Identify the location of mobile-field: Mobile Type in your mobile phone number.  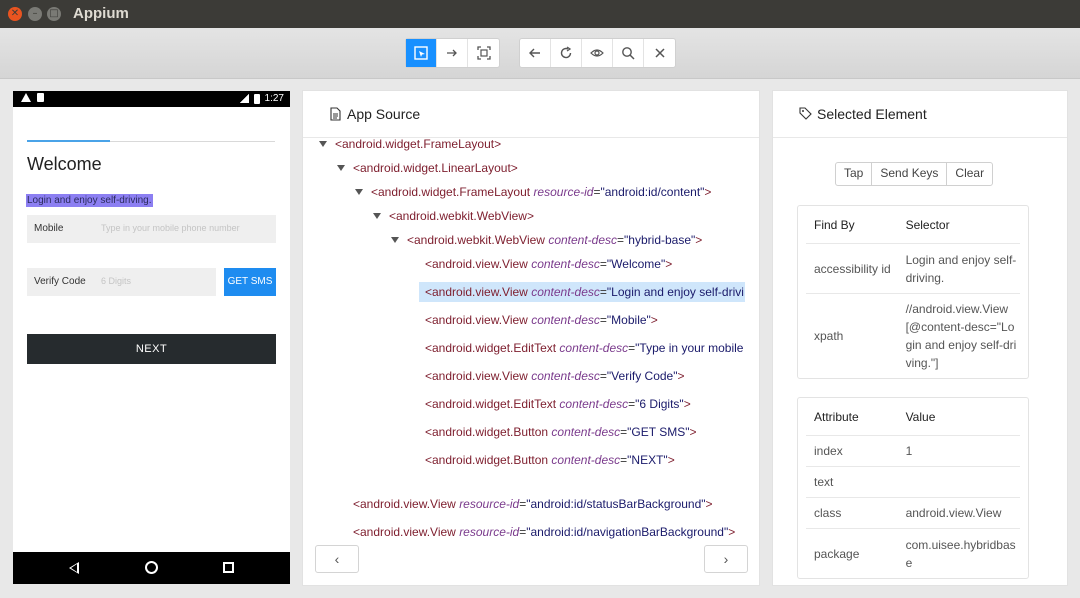
(151, 229).